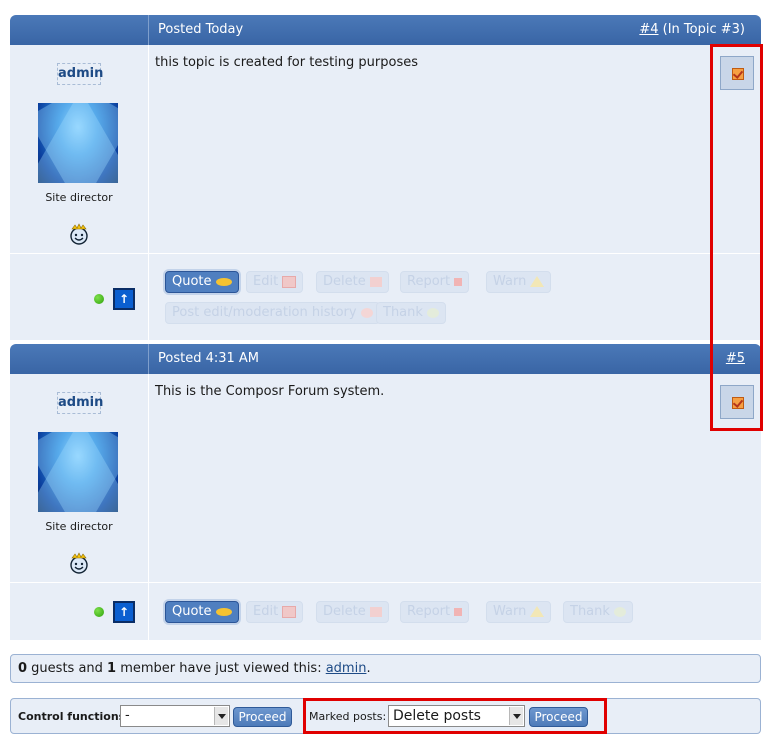  What do you see at coordinates (175, 716) in the screenshot?
I see `control-functions-select: -` at bounding box center [175, 716].